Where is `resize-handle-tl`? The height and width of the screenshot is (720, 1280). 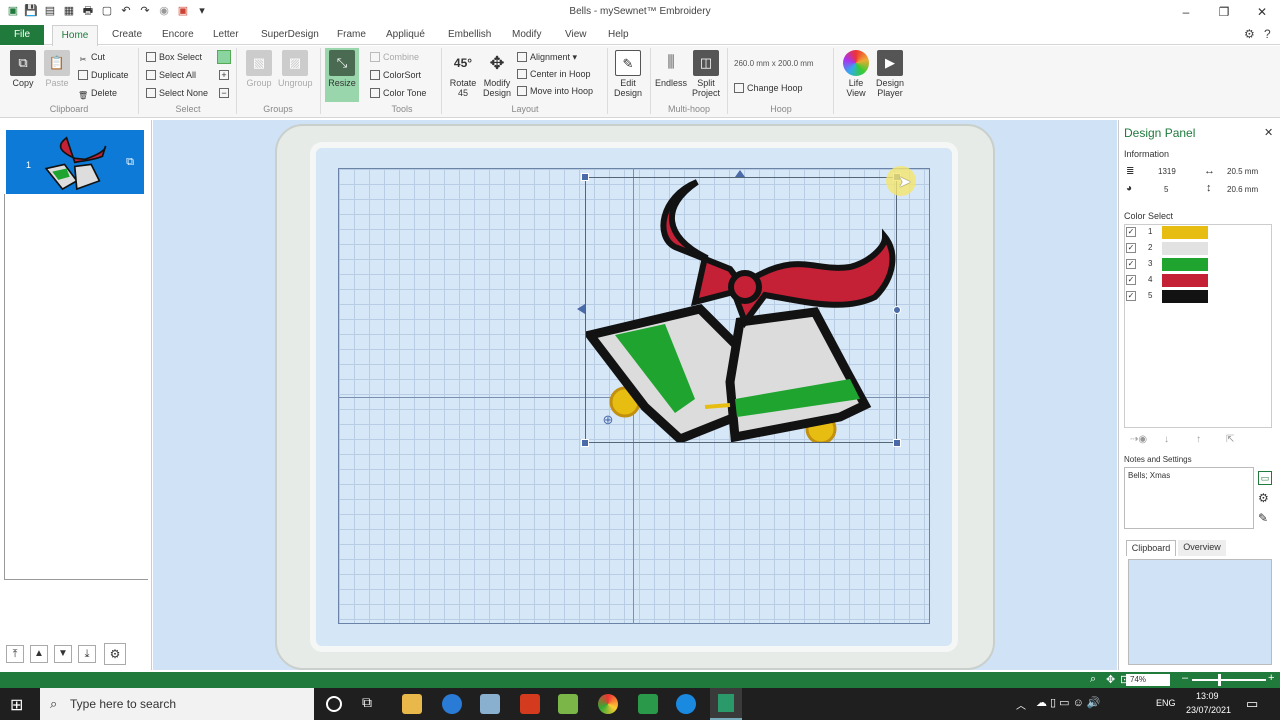
resize-handle-tl is located at coordinates (585, 177).